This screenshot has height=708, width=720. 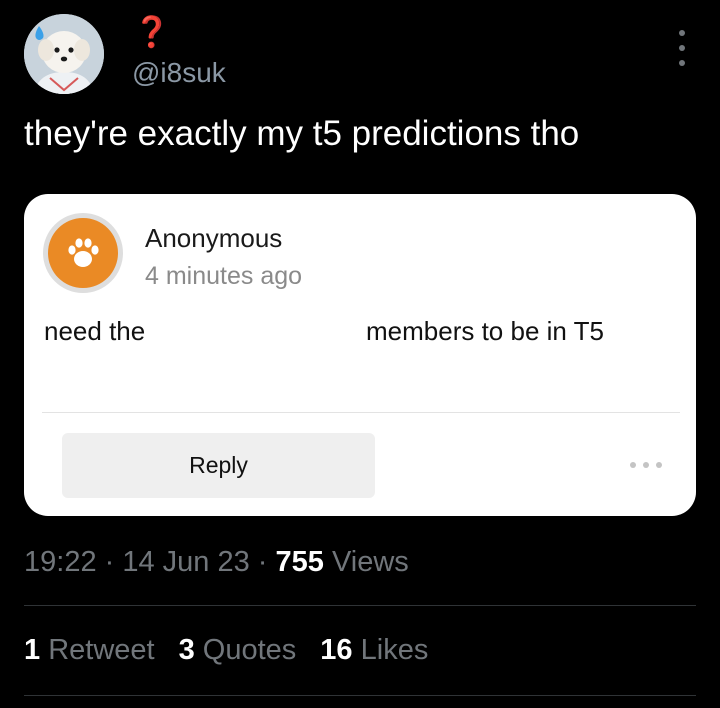 What do you see at coordinates (224, 276) in the screenshot?
I see `card-timestamp: 4 minutes ago` at bounding box center [224, 276].